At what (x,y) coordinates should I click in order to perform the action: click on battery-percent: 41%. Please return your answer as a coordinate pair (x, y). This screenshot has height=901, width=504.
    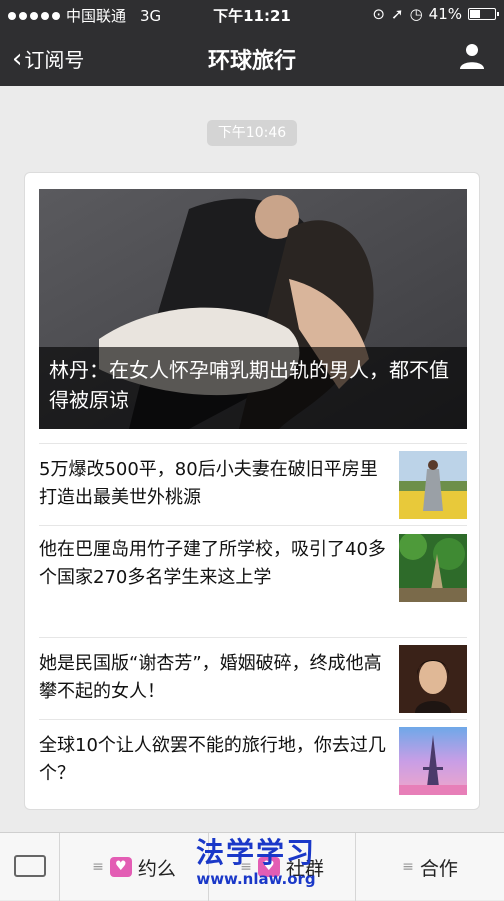
    Looking at the image, I should click on (445, 14).